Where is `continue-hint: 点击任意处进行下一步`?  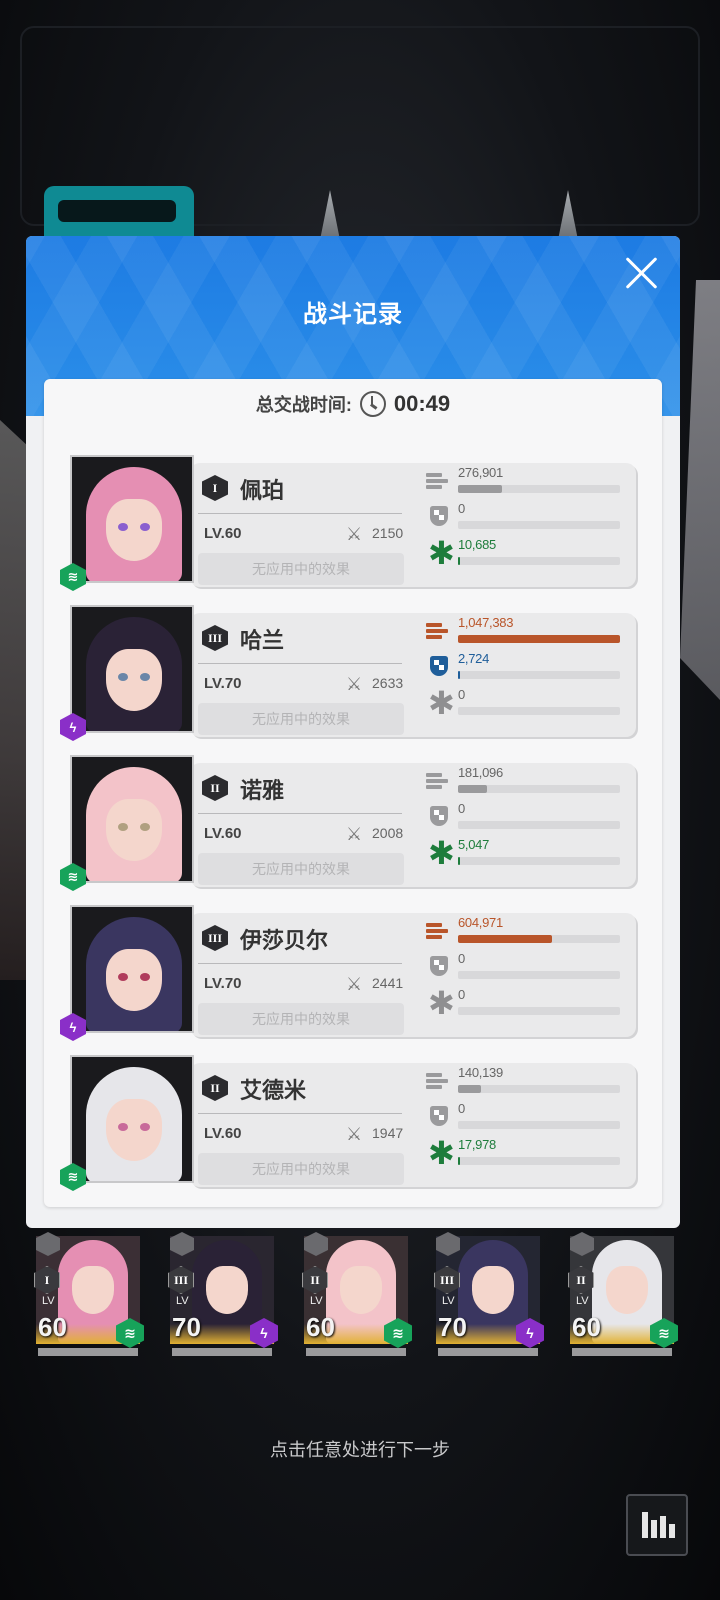
continue-hint: 点击任意处进行下一步 is located at coordinates (360, 1449).